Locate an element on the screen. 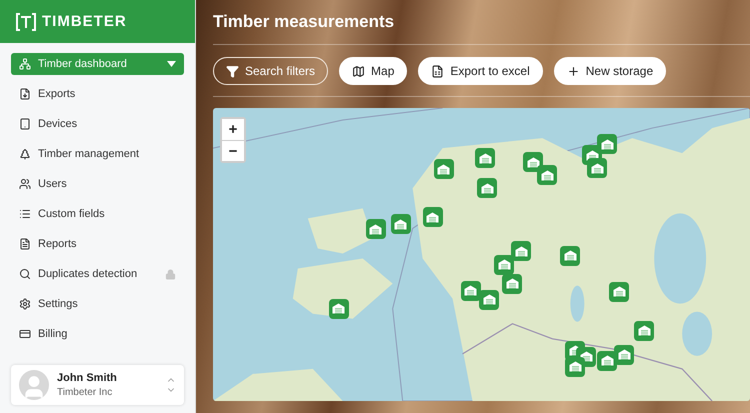 The height and width of the screenshot is (413, 750). map-icon is located at coordinates (359, 71).